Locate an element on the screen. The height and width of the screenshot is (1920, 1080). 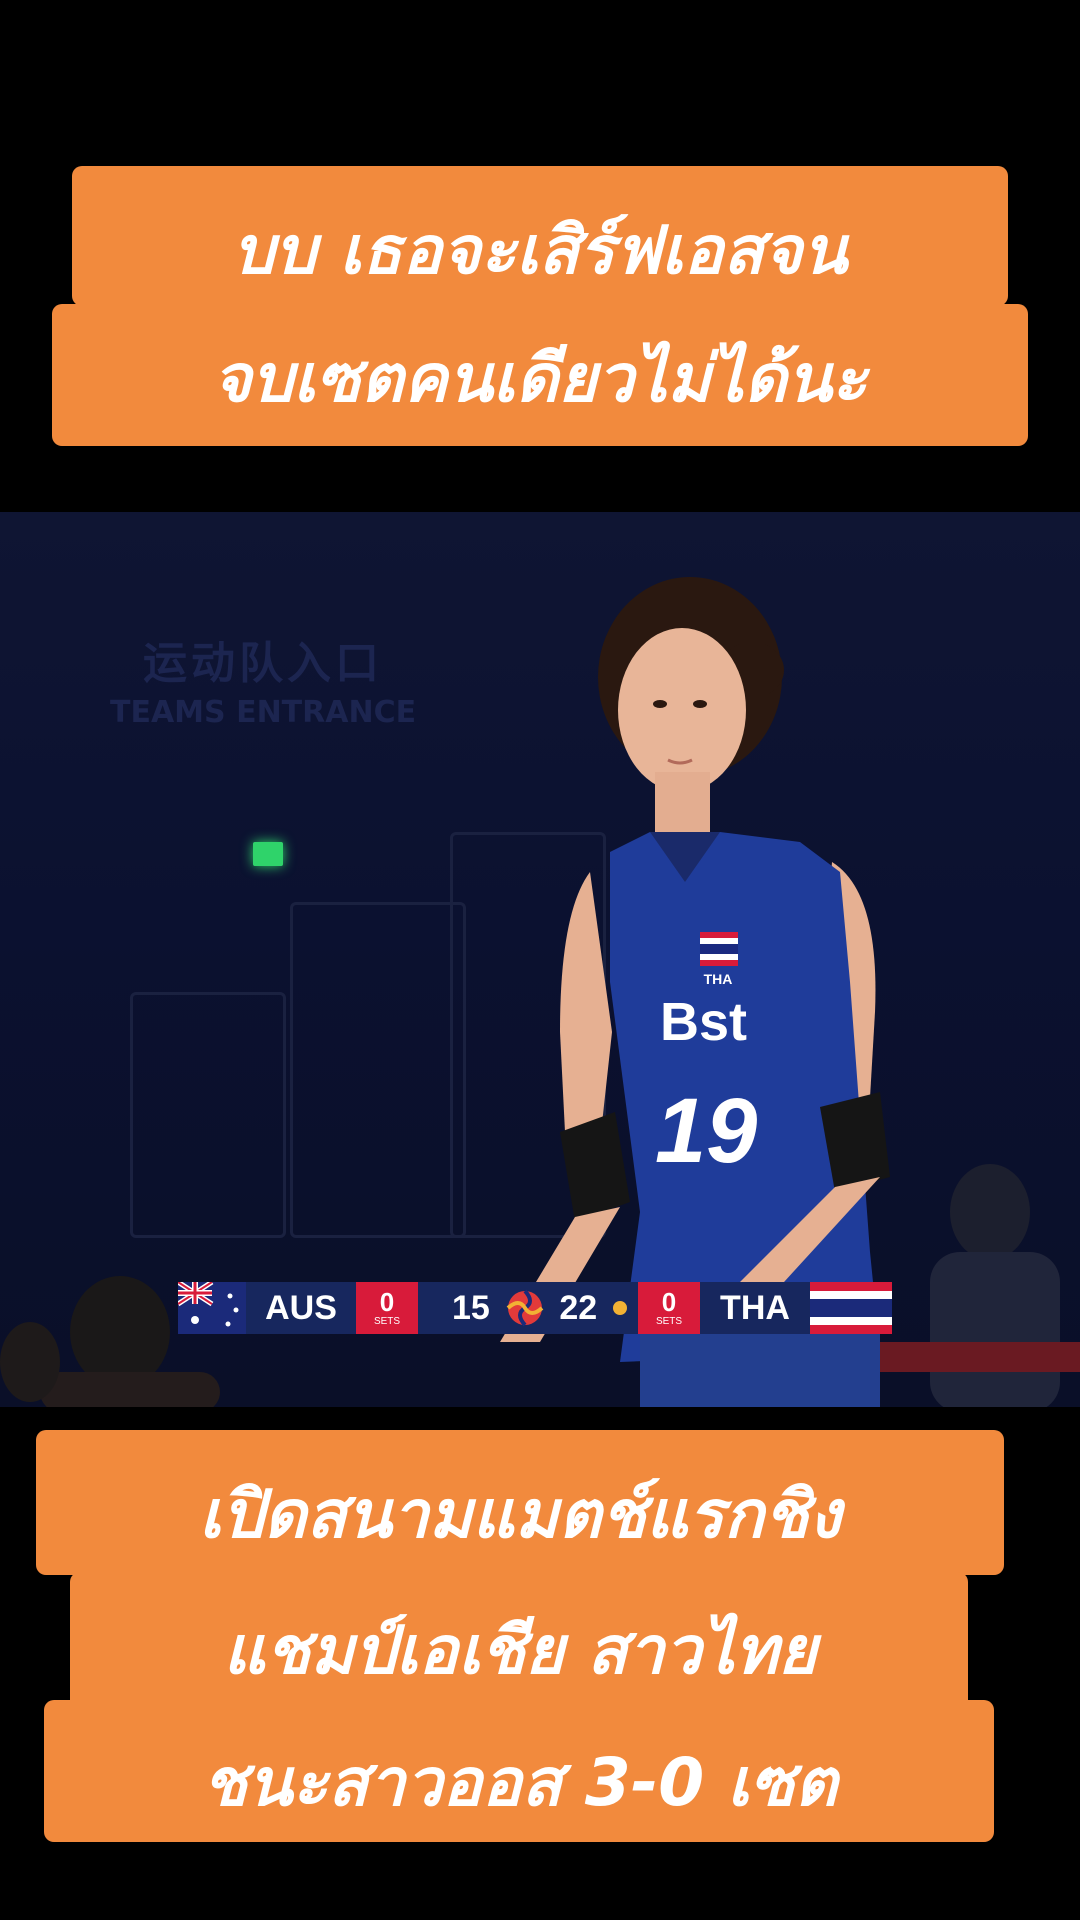
thailand-flag-icon is located at coordinates (851, 1308).